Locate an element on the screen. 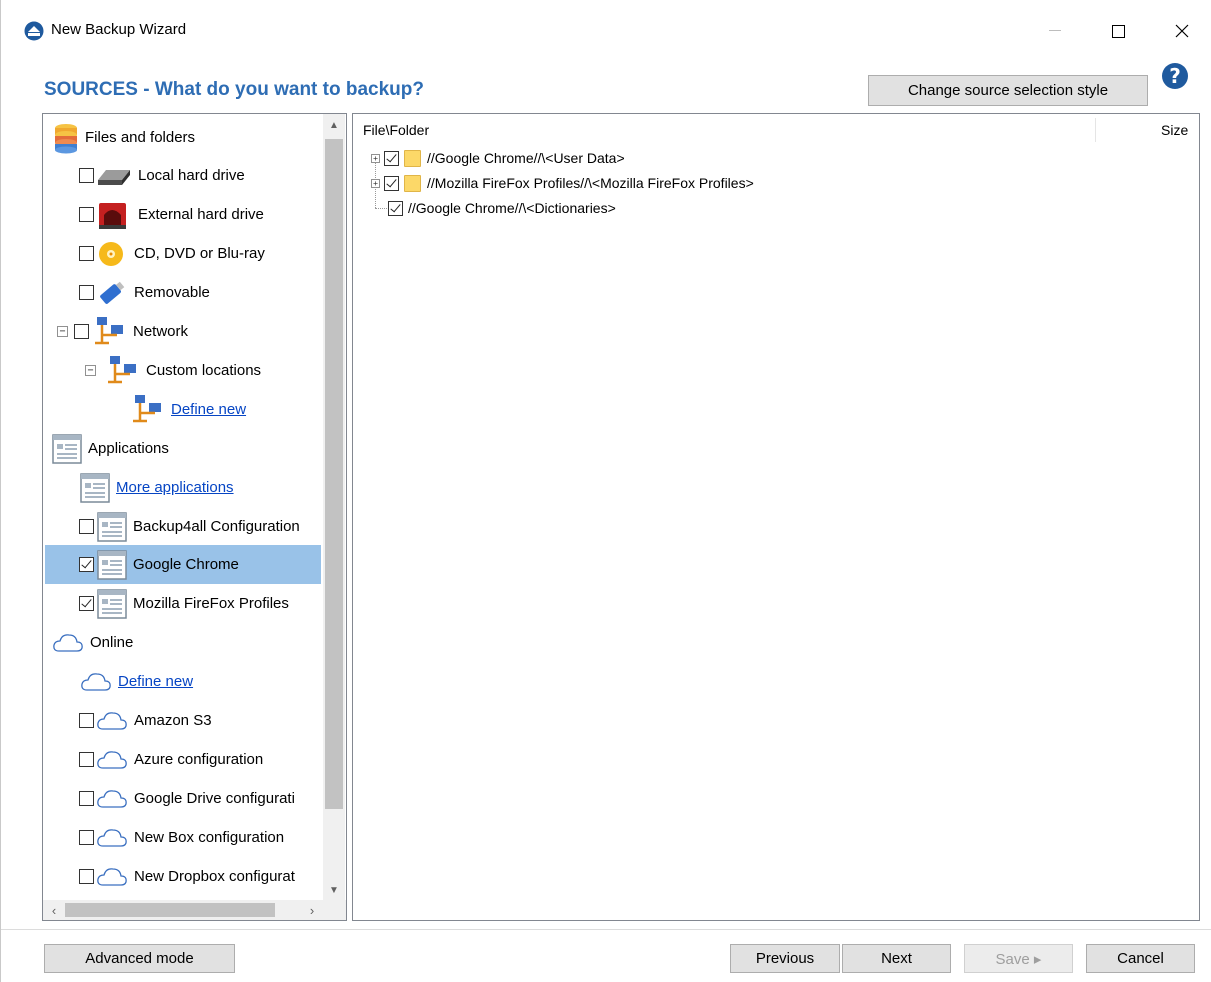 Image resolution: width=1211 pixels, height=982 pixels. new-dropbox-configuration-checkbox is located at coordinates (86, 876).